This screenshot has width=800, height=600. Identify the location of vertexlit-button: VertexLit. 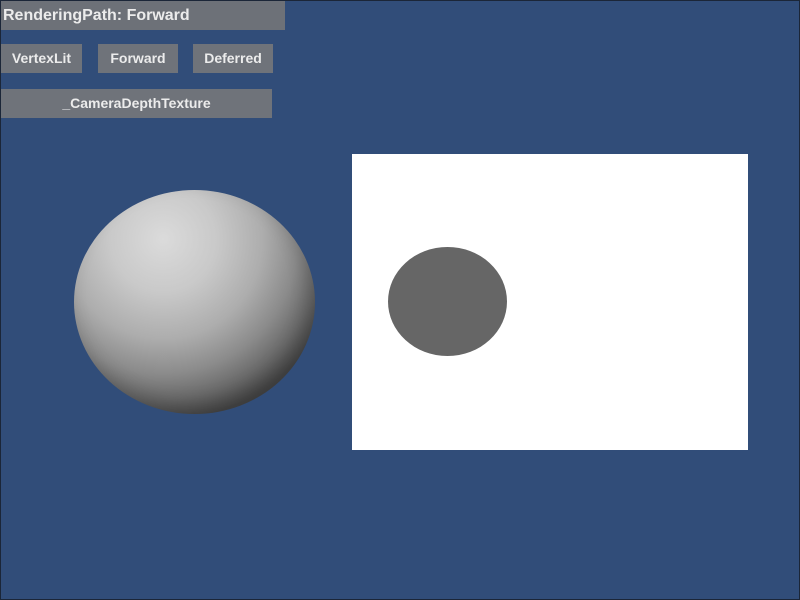
(41, 58).